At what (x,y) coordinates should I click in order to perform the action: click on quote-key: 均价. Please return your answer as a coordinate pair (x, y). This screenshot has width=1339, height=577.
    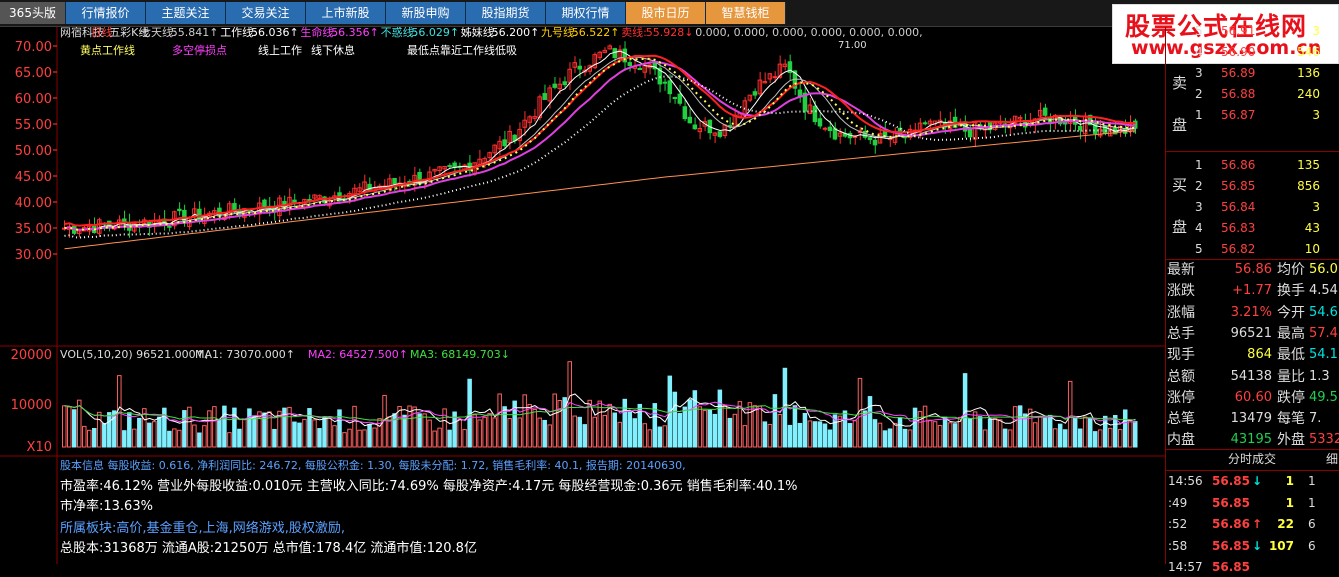
    Looking at the image, I should click on (1291, 270).